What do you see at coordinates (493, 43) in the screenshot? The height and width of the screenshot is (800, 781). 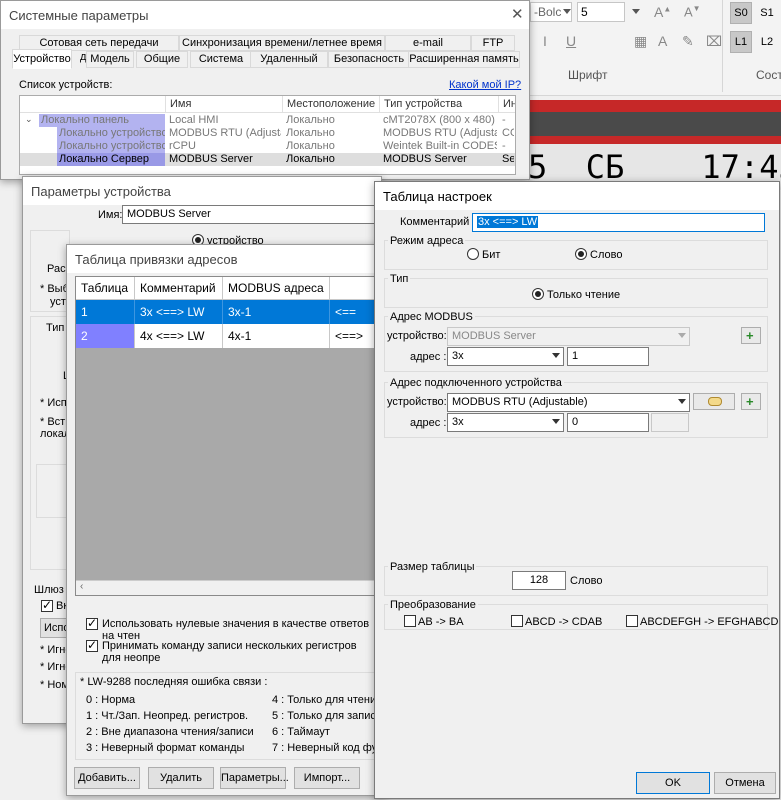 I see `sys-tab-top-3: FTP` at bounding box center [493, 43].